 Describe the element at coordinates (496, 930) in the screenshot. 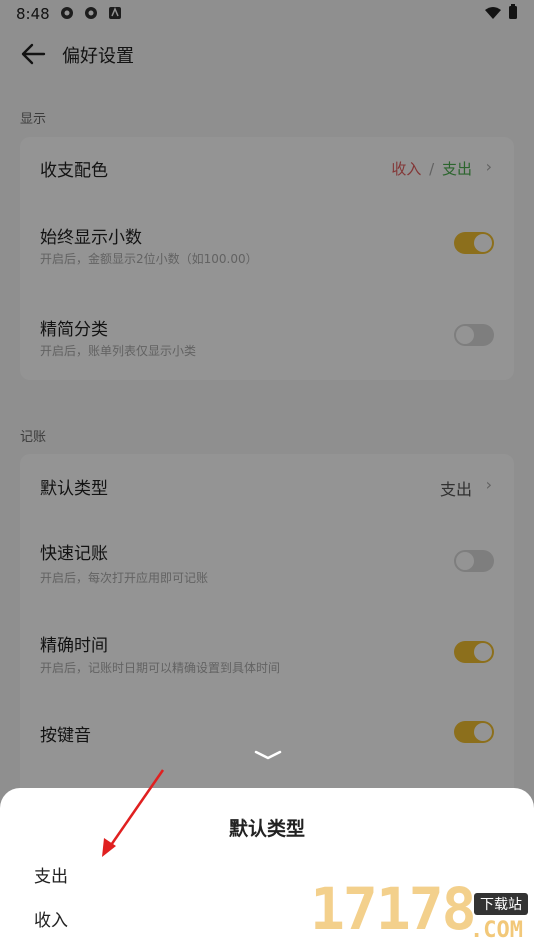

I see `watermark-domain: .COM` at that location.